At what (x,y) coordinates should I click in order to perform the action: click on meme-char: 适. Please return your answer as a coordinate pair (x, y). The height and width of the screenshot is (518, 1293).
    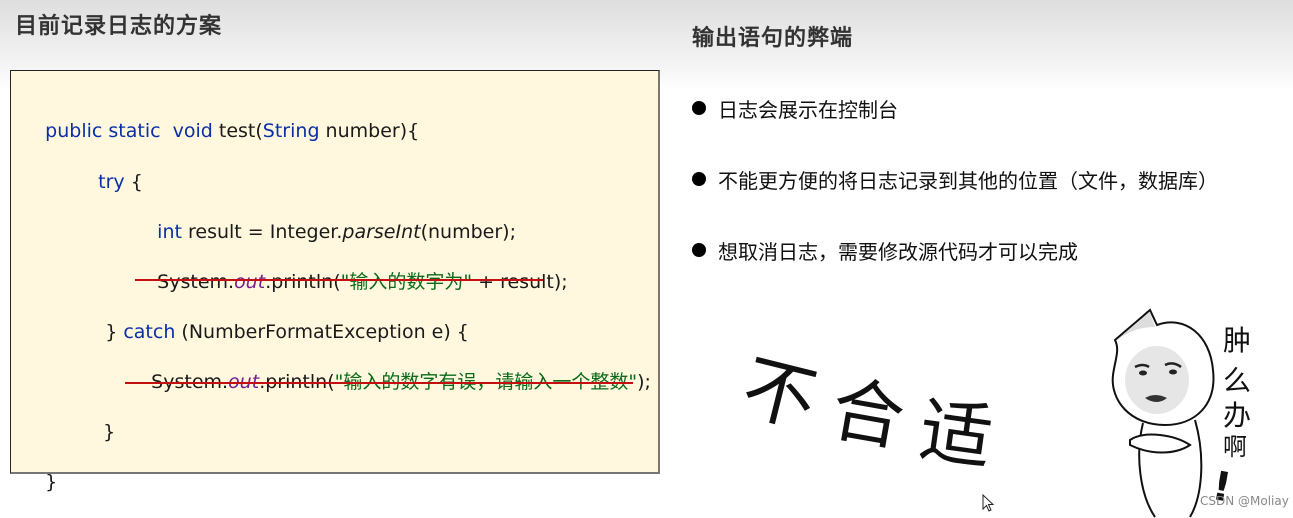
    Looking at the image, I should click on (956, 434).